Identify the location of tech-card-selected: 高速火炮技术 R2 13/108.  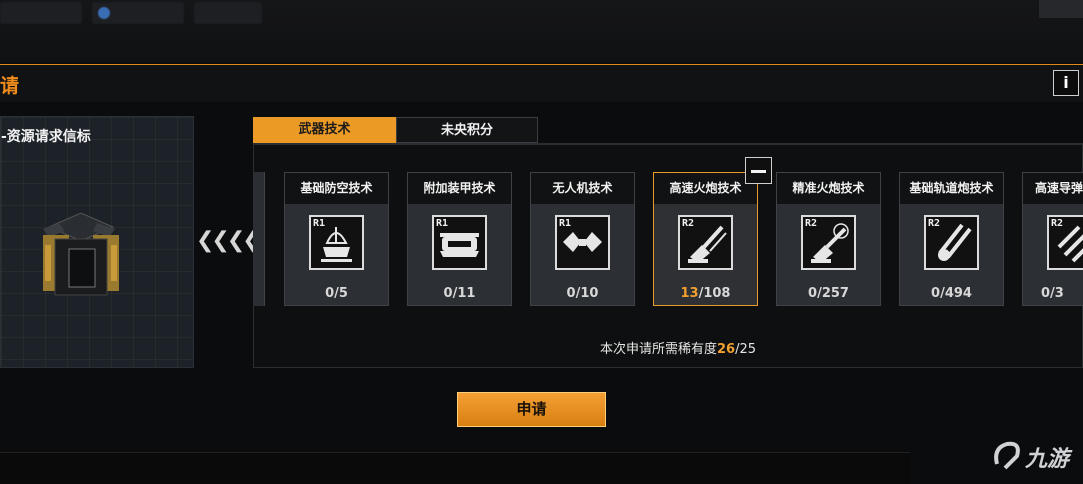
(705, 239).